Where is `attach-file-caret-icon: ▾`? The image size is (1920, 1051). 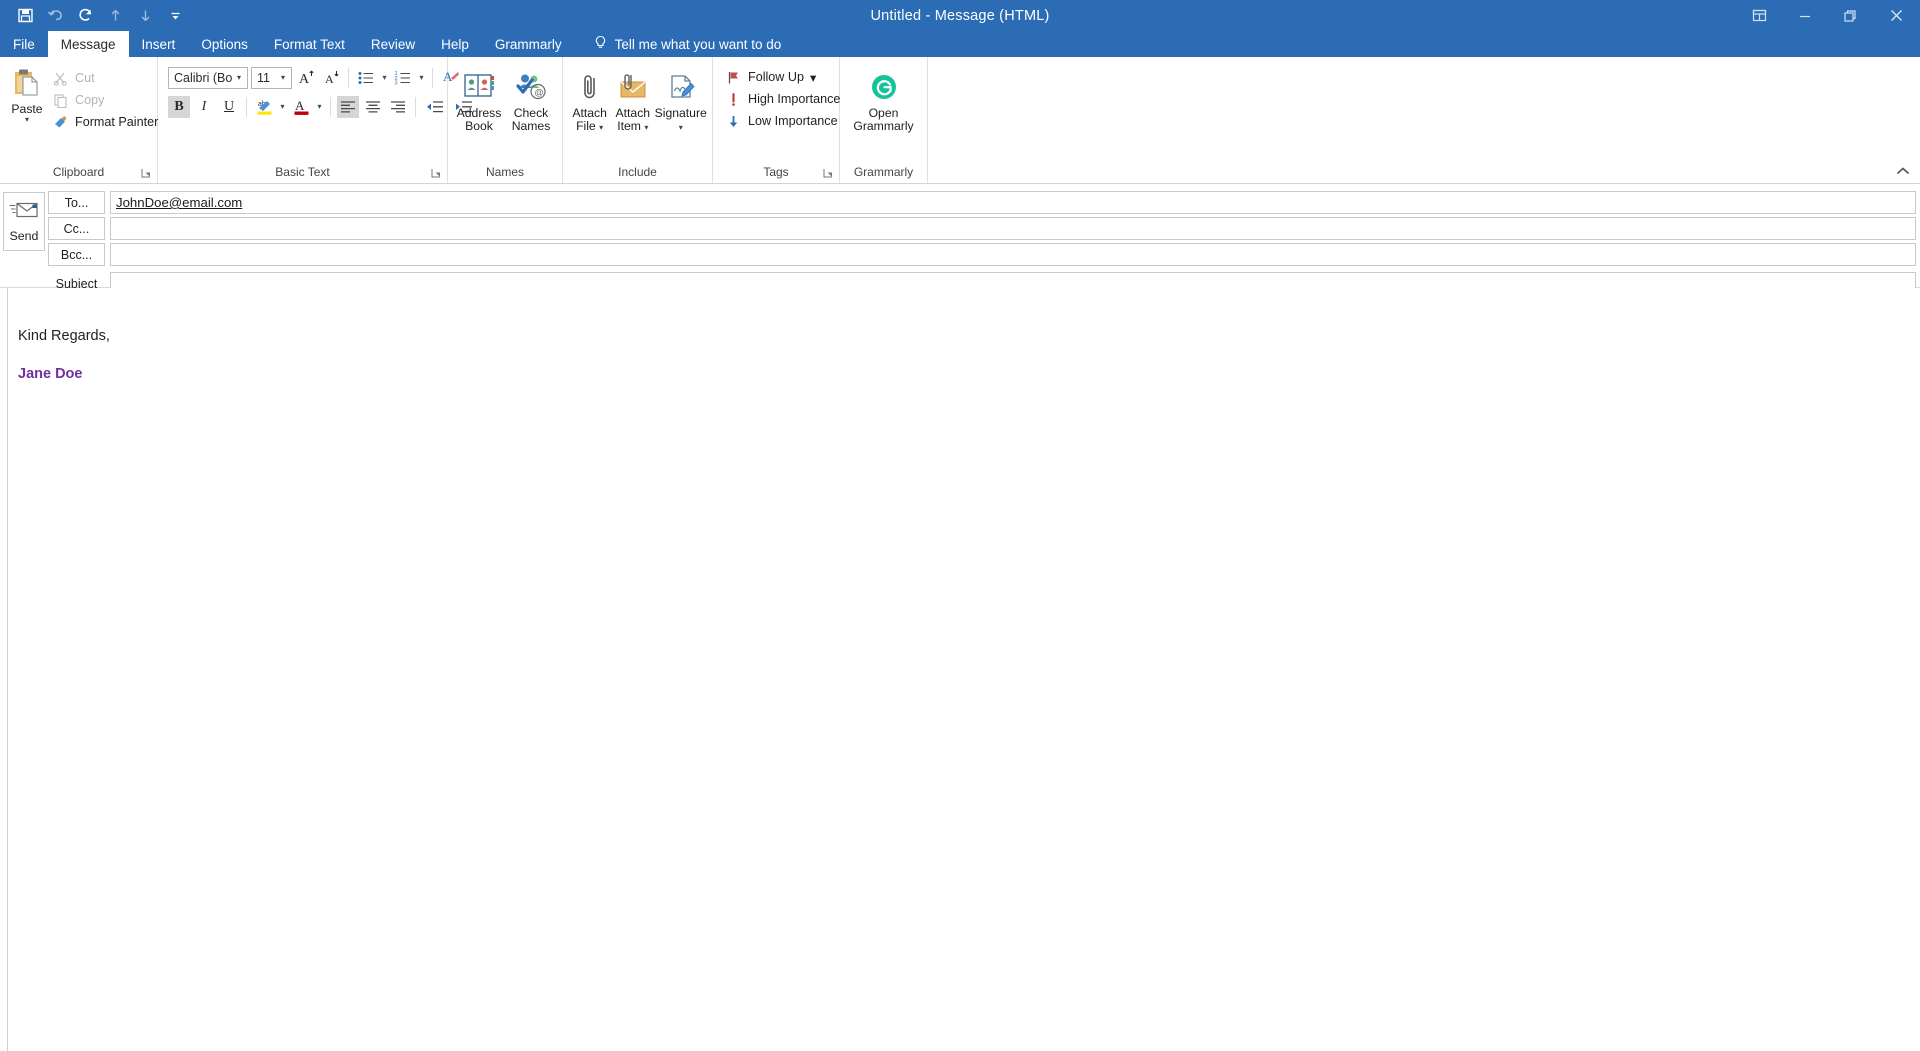
attach-file-caret-icon: ▾ is located at coordinates (601, 127).